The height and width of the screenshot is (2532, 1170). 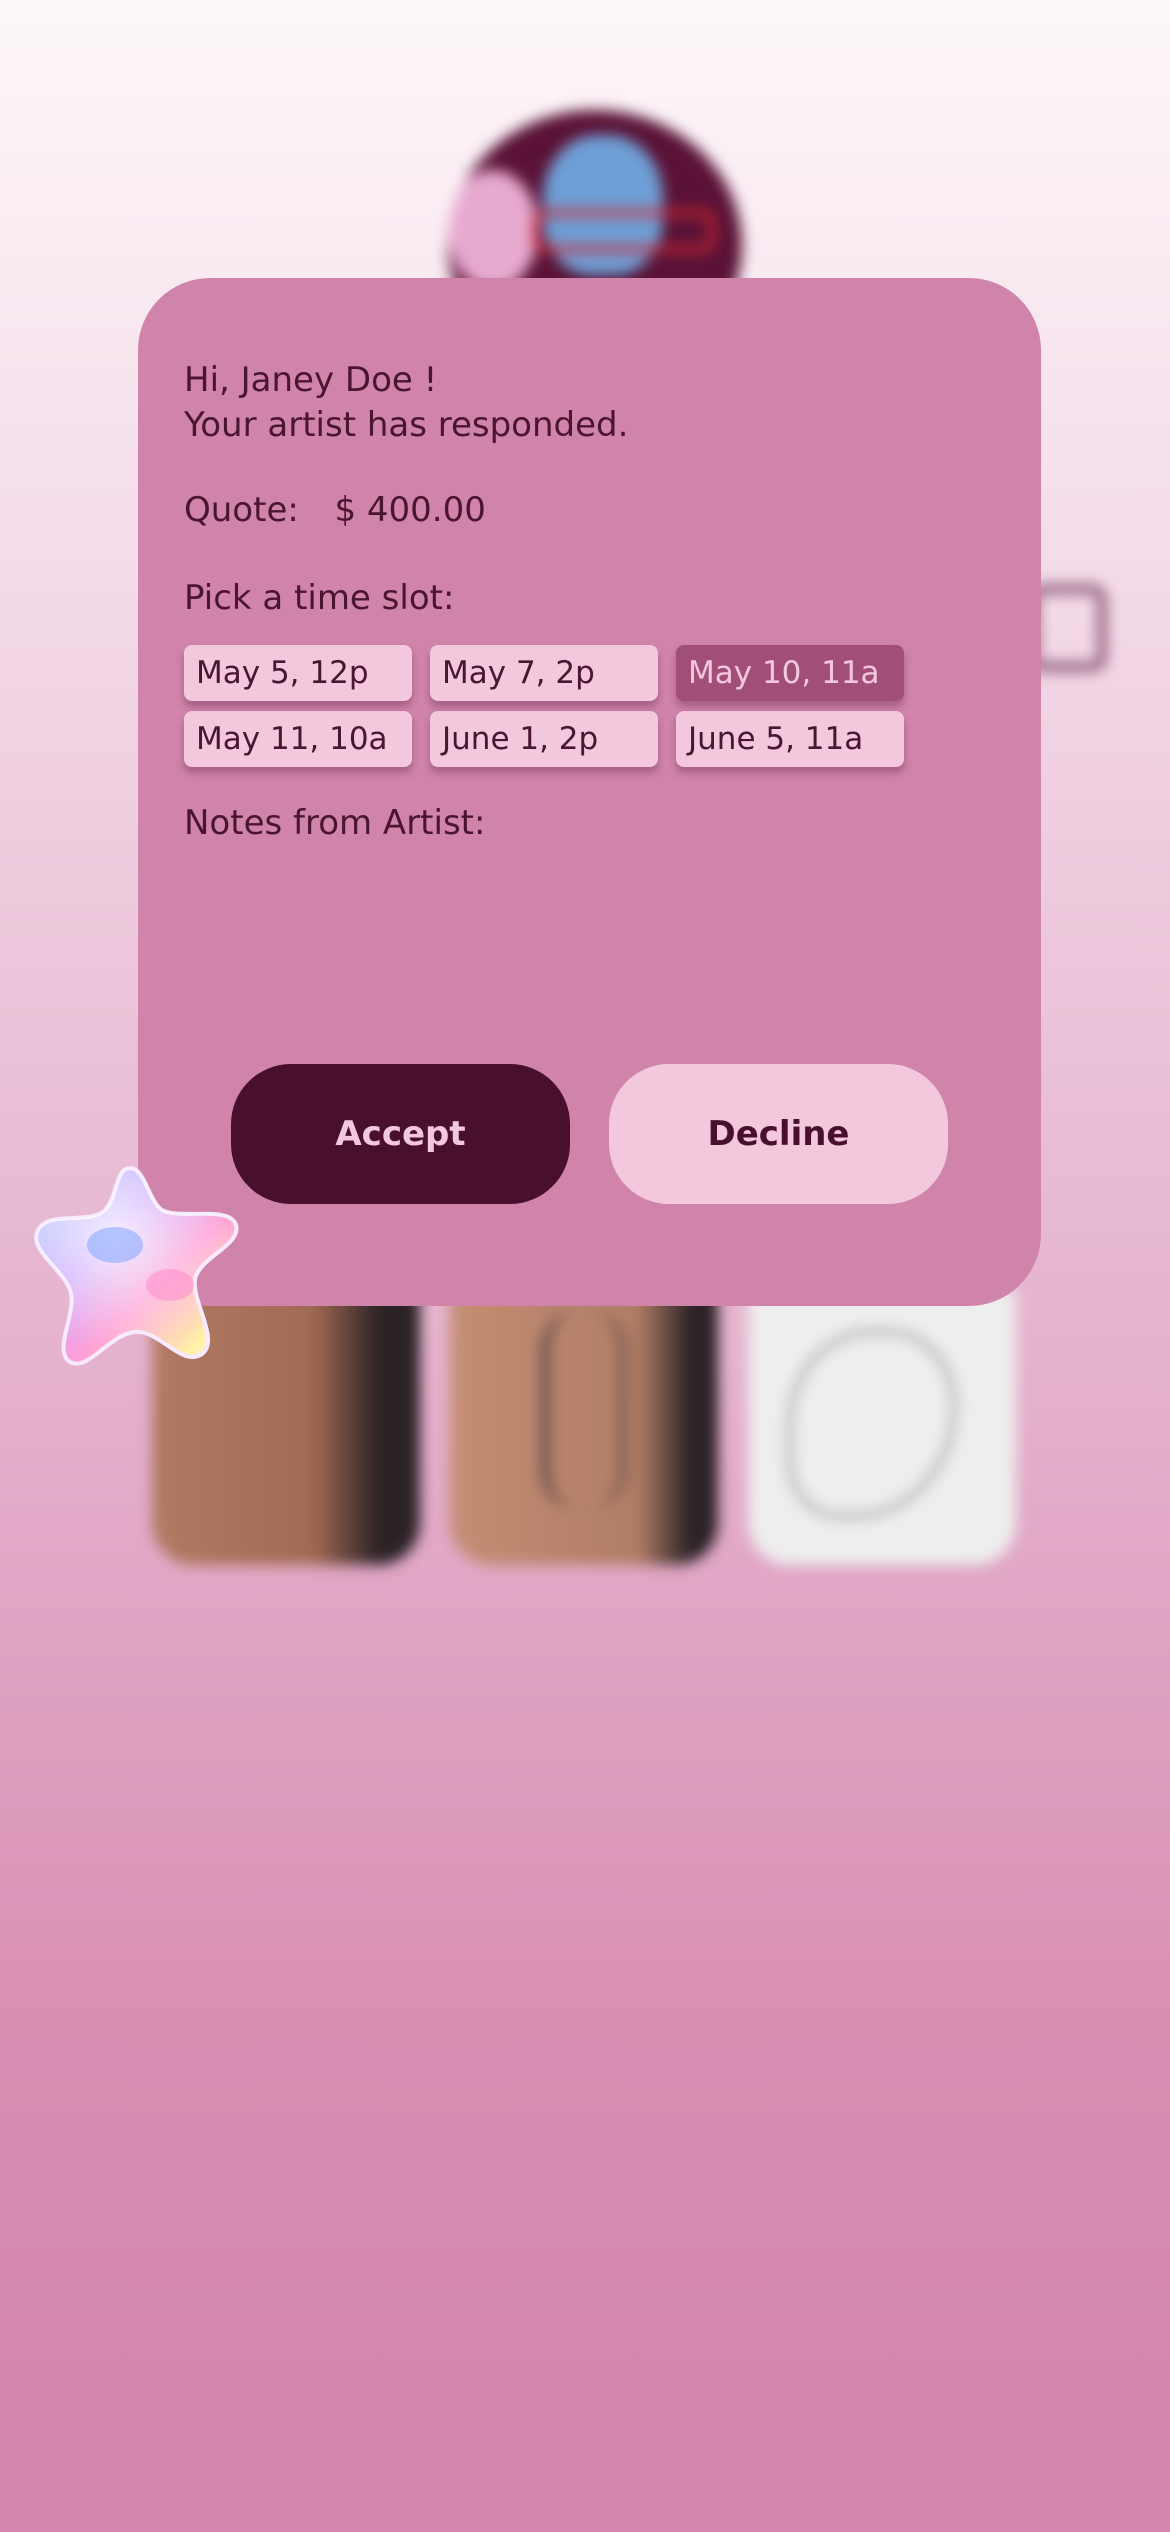 I want to click on artist-notes-title: Notes from Artist:, so click(x=335, y=823).